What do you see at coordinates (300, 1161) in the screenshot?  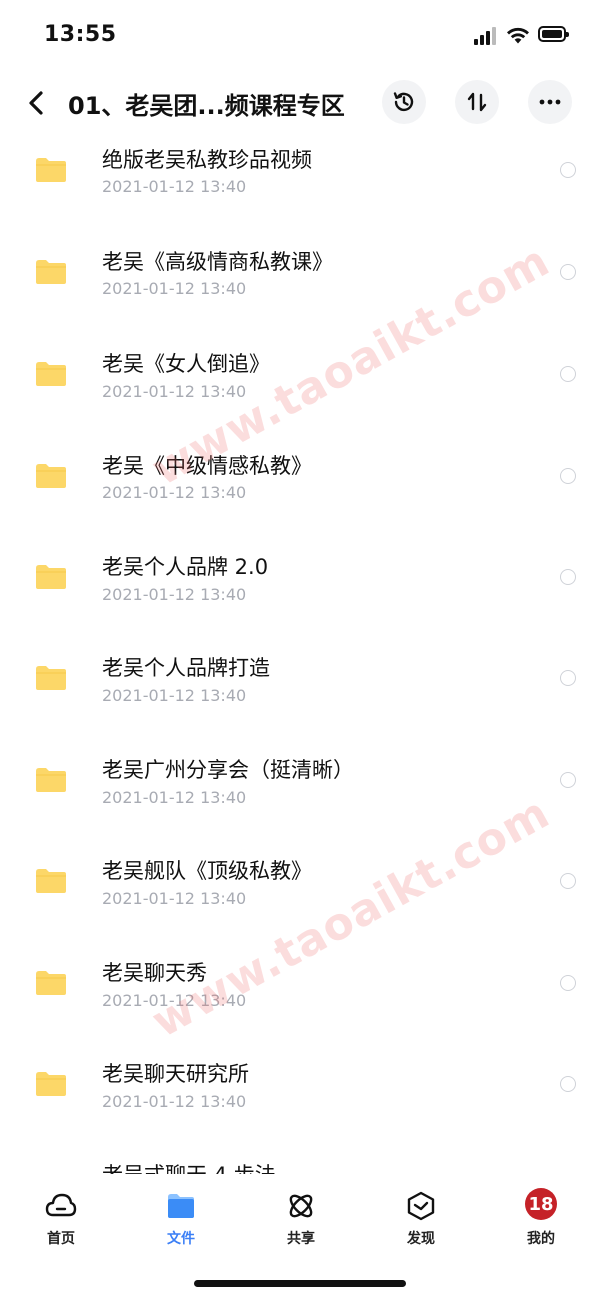 I see `folder-row: 老吴式聊天 4 步法` at bounding box center [300, 1161].